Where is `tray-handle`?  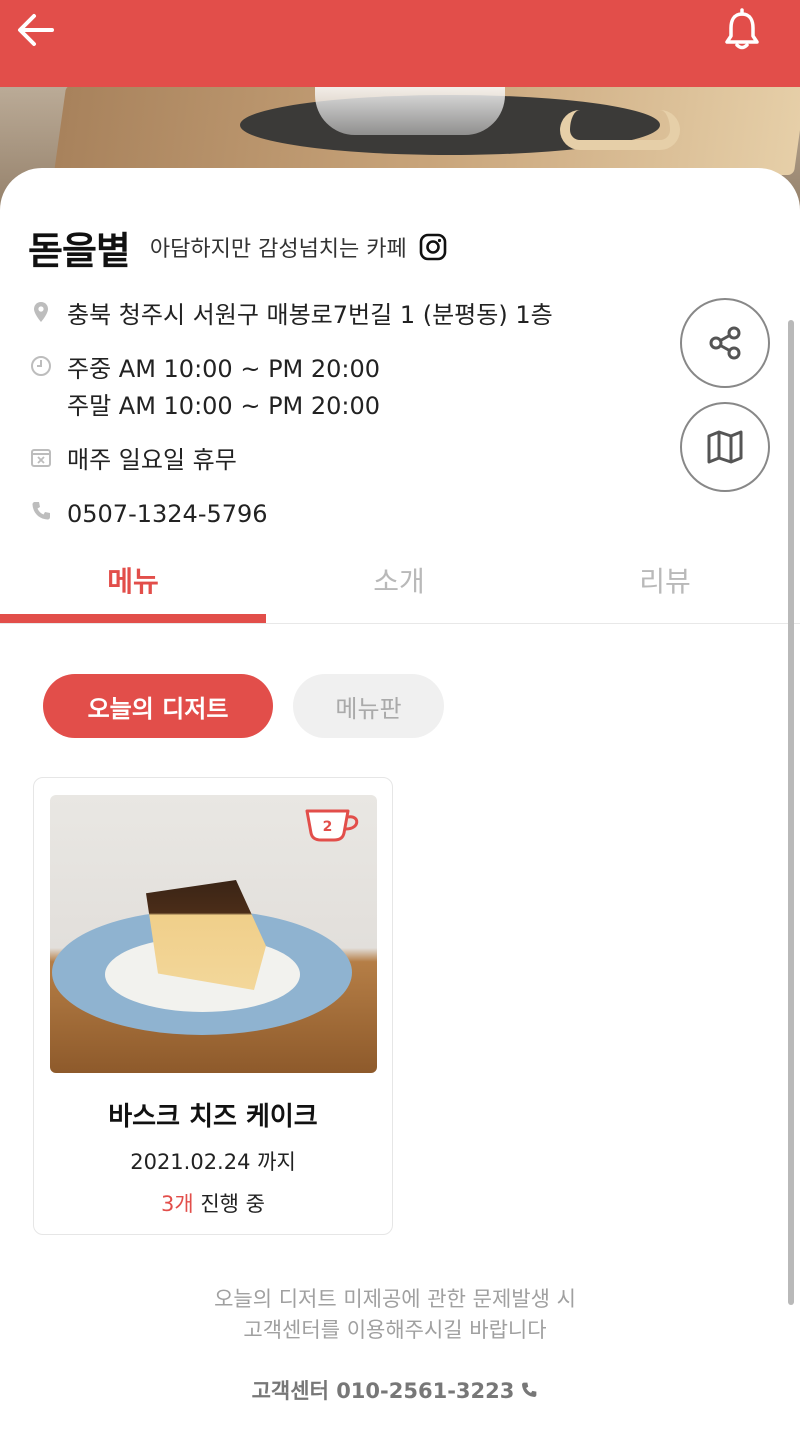
tray-handle is located at coordinates (620, 130).